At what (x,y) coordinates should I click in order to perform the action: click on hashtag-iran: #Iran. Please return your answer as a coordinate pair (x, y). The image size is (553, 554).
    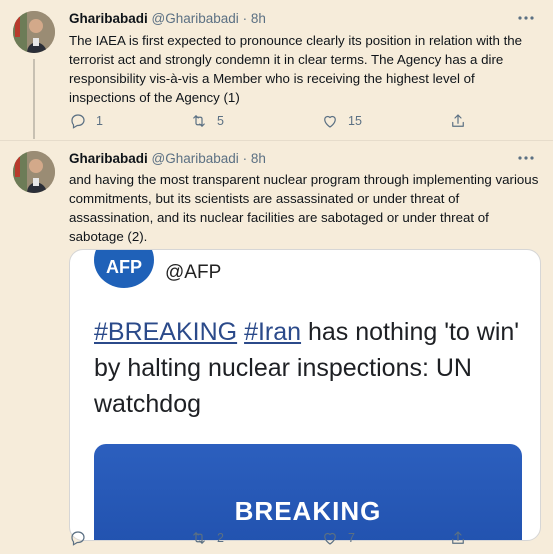
    Looking at the image, I should click on (273, 332).